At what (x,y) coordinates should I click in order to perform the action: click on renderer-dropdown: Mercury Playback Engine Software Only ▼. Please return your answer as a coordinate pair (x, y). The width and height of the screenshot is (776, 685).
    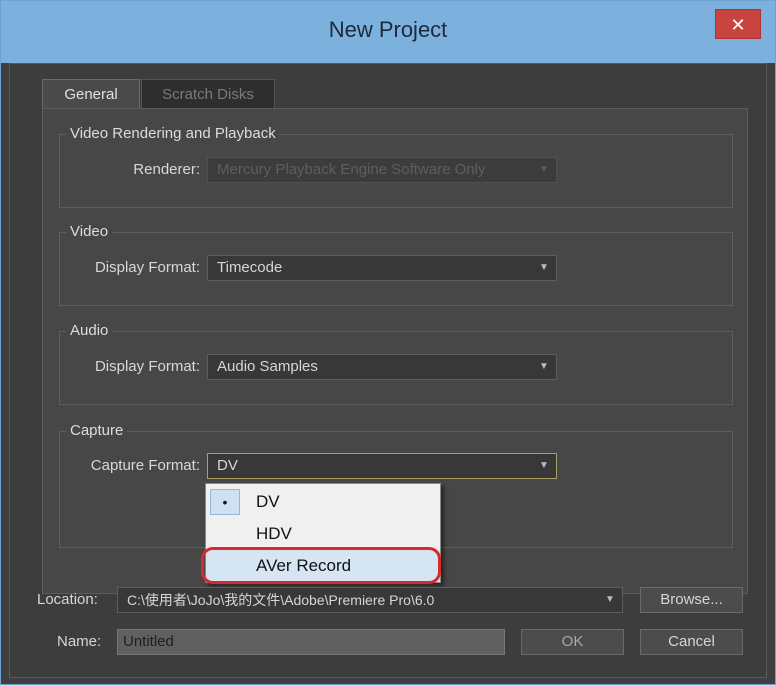
    Looking at the image, I should click on (382, 170).